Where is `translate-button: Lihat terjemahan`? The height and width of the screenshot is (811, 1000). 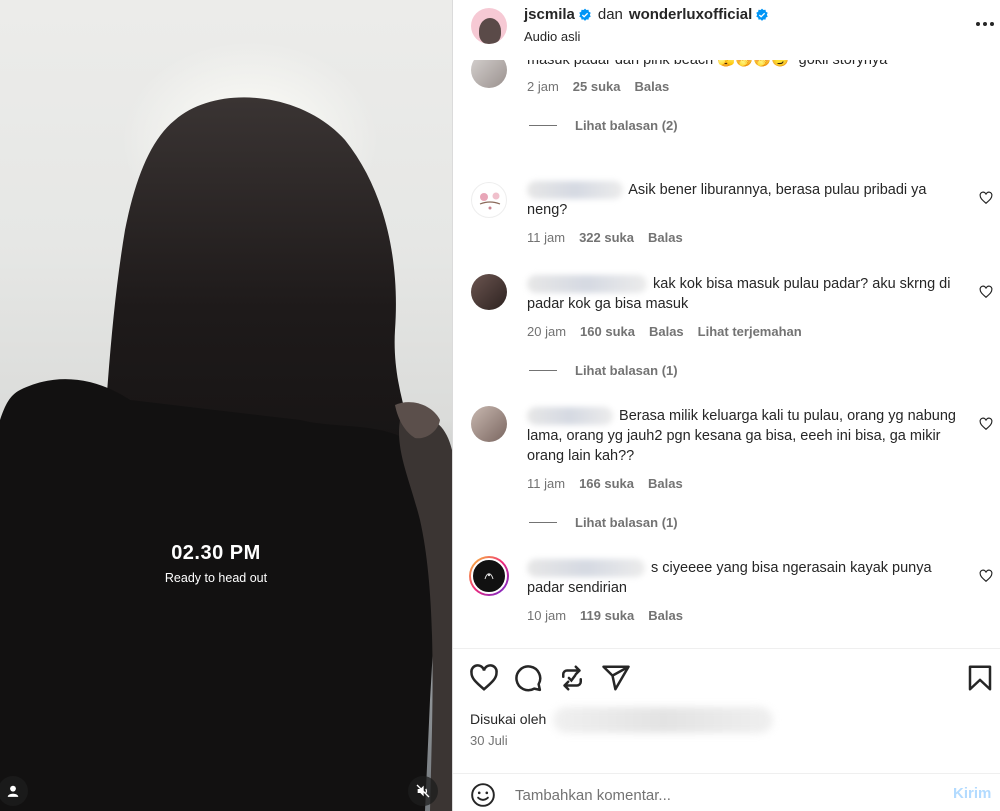 translate-button: Lihat terjemahan is located at coordinates (750, 331).